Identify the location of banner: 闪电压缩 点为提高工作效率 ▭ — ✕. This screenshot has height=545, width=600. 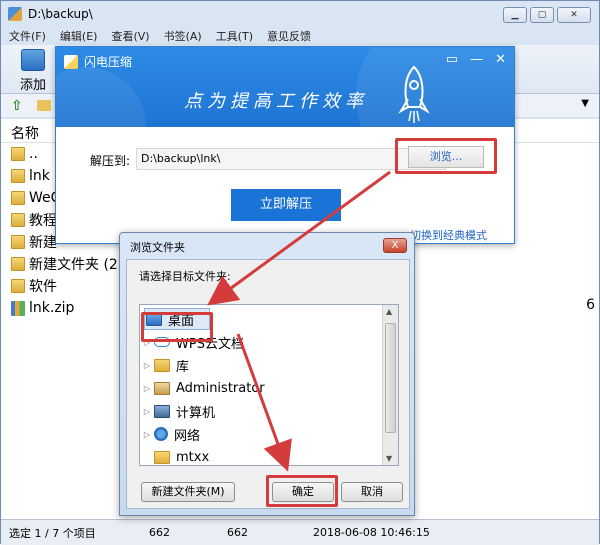
(285, 87).